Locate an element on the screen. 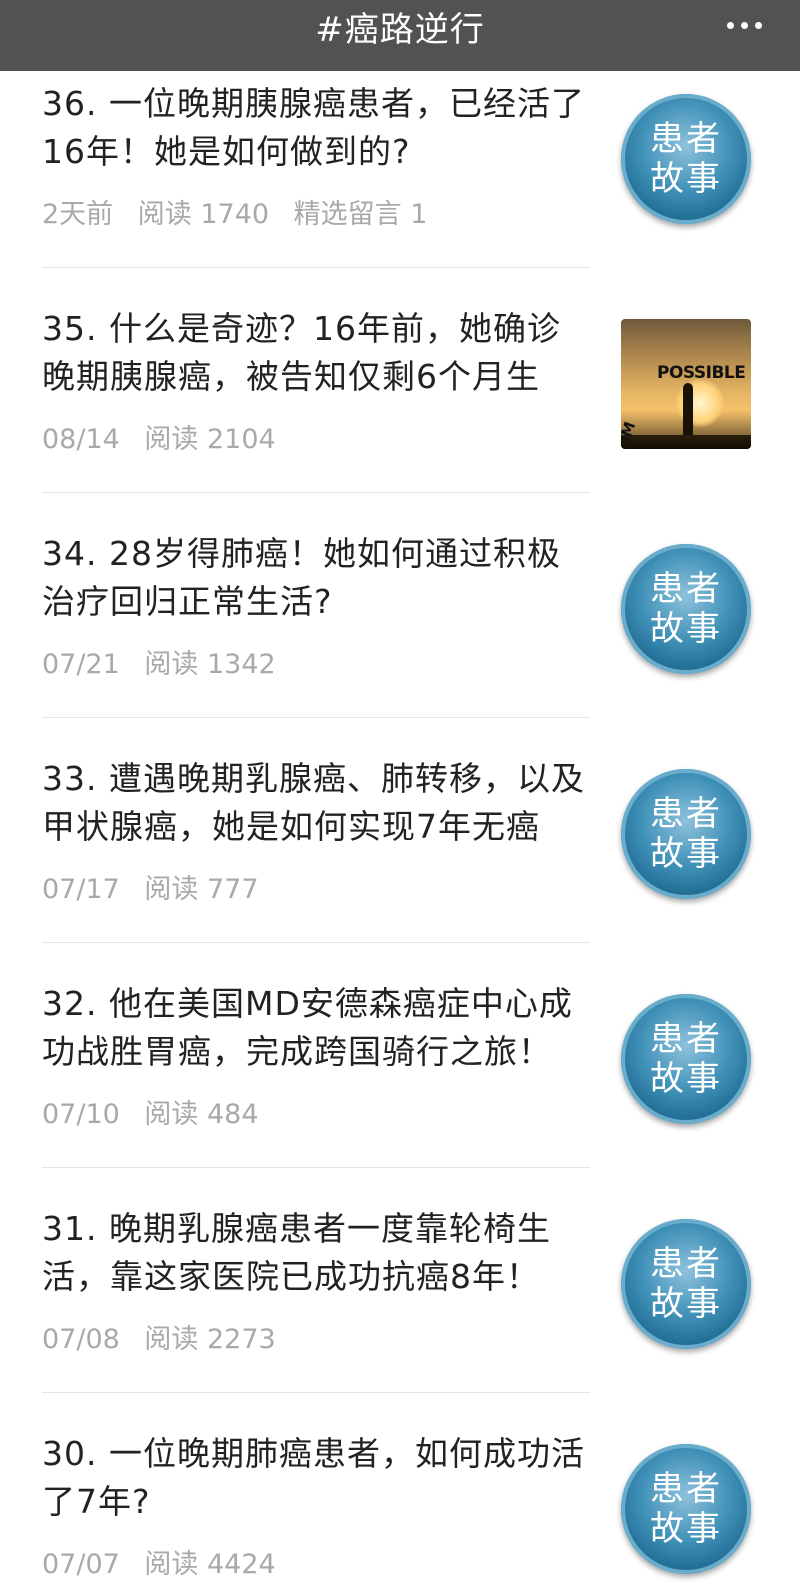 The width and height of the screenshot is (800, 1586). article-title: 35. 什么是奇迹？16年前，她确诊晚期胰腺癌，被告知仅剩6个月生 is located at coordinates (316, 353).